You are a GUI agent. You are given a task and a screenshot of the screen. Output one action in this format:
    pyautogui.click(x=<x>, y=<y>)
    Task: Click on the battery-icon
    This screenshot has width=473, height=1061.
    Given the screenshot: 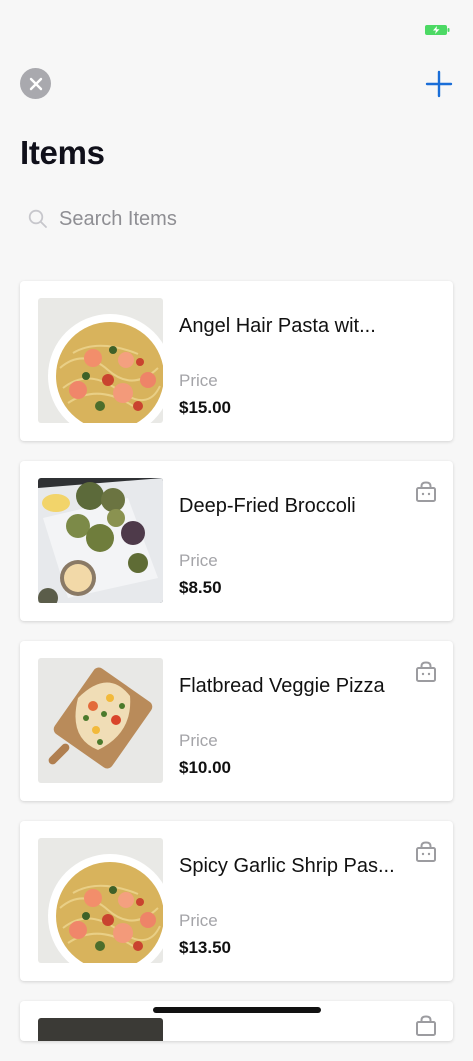 What is the action you would take?
    pyautogui.click(x=437, y=30)
    